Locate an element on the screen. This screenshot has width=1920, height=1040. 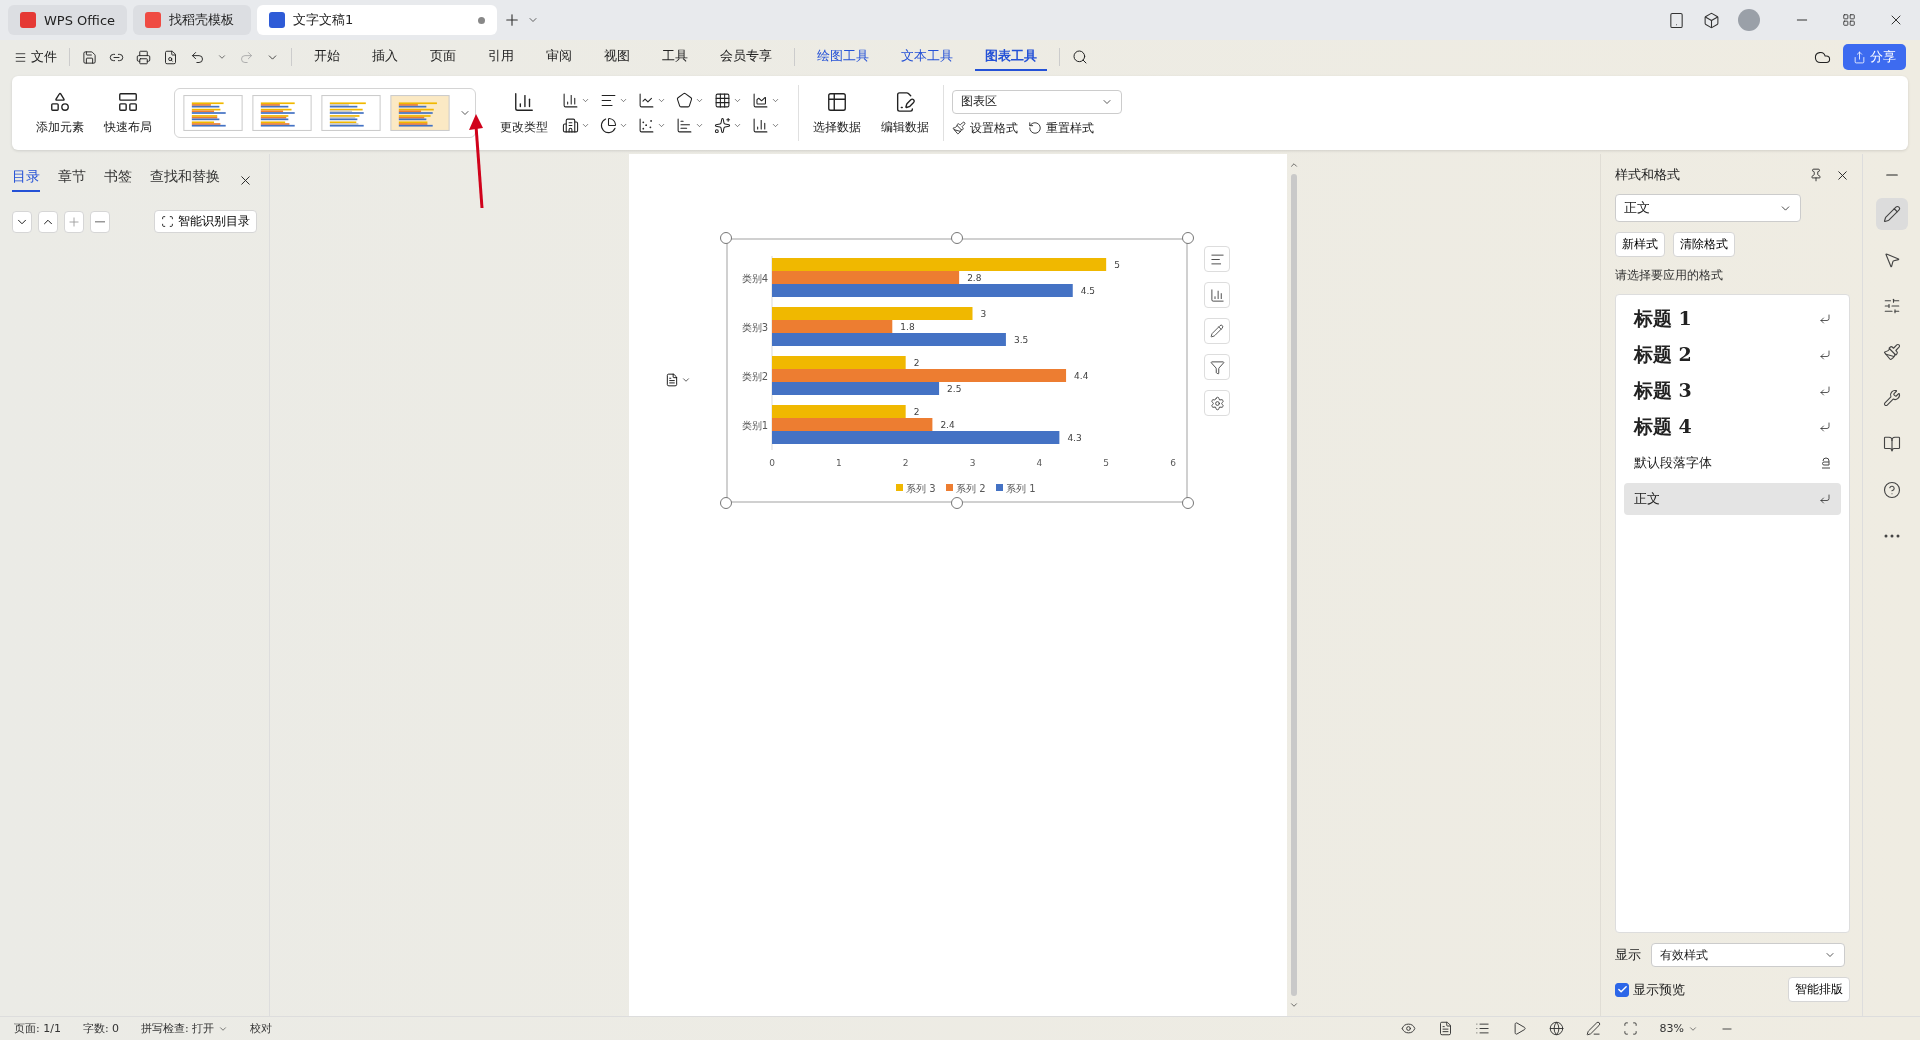
spell-check: 拼写检查: 打开 is located at coordinates (178, 1028).